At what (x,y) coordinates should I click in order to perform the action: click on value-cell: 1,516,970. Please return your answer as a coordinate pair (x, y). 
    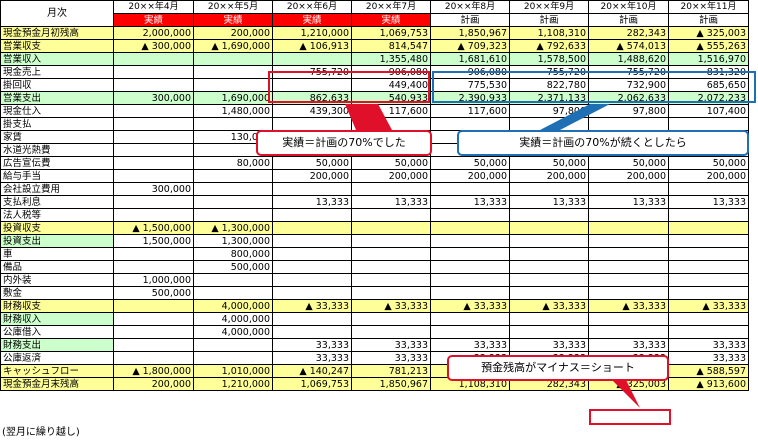
    Looking at the image, I should click on (708, 59).